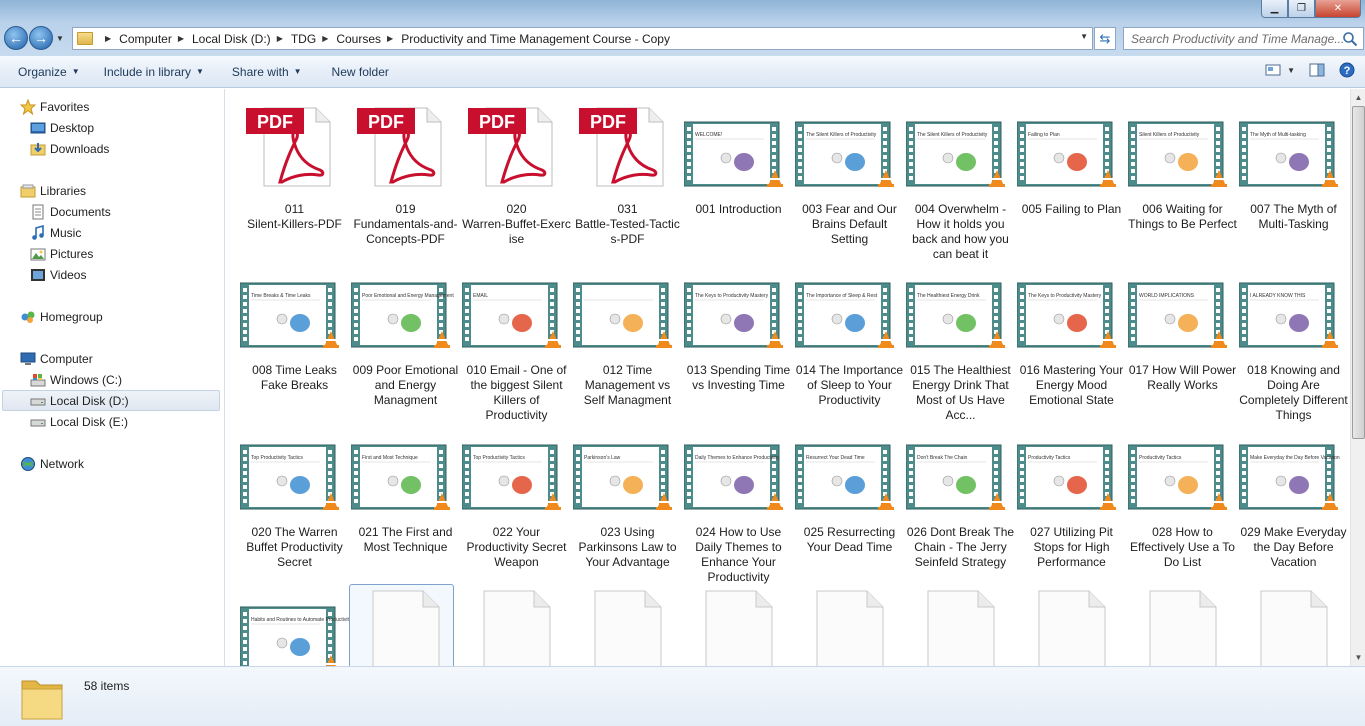 Image resolution: width=1365 pixels, height=726 pixels. What do you see at coordinates (738, 175) in the screenshot?
I see `video-file-item: WELCOME! 001 Introduction` at bounding box center [738, 175].